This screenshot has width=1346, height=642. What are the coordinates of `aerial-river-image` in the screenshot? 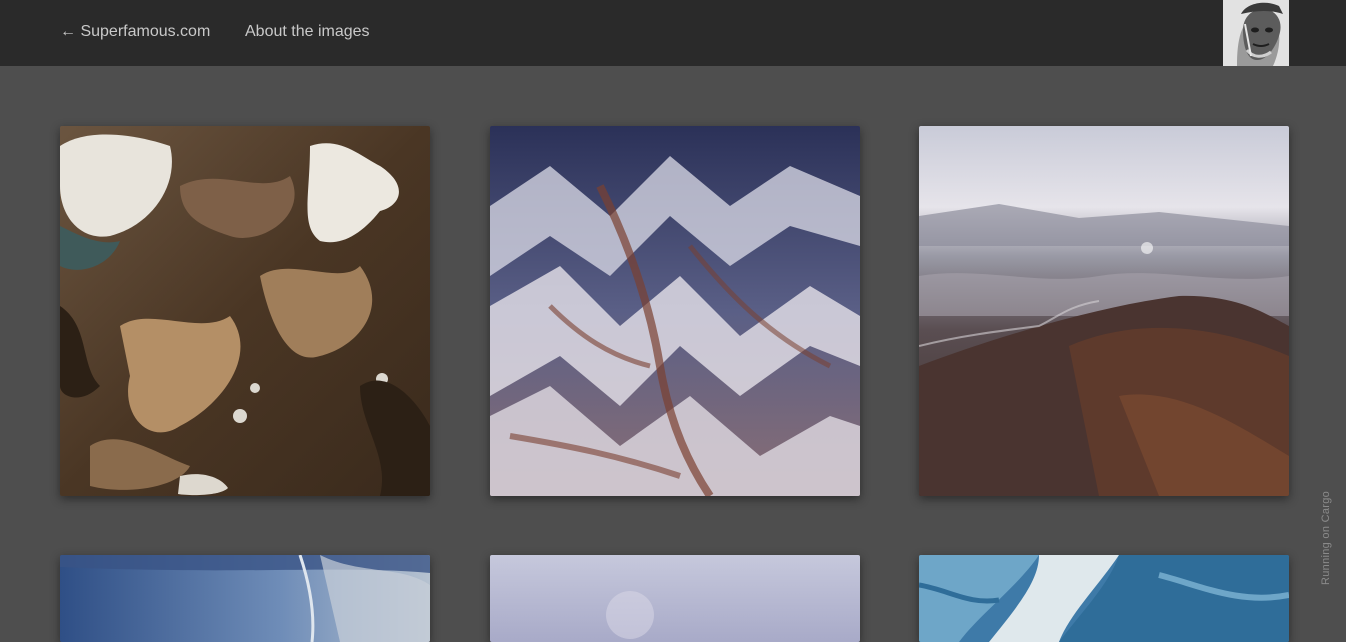 It's located at (1104, 598).